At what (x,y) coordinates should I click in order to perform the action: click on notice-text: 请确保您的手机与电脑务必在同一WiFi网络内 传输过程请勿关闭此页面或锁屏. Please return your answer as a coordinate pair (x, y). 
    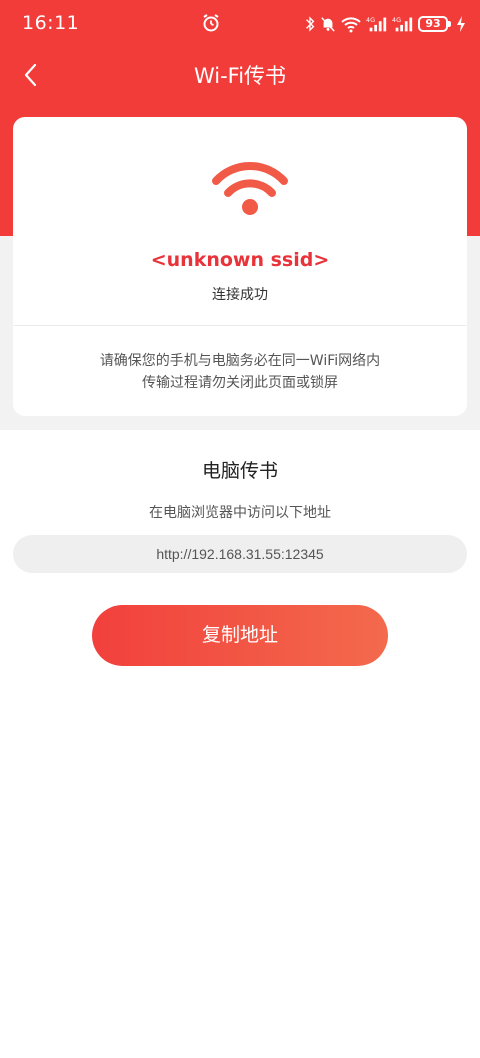
    Looking at the image, I should click on (240, 372).